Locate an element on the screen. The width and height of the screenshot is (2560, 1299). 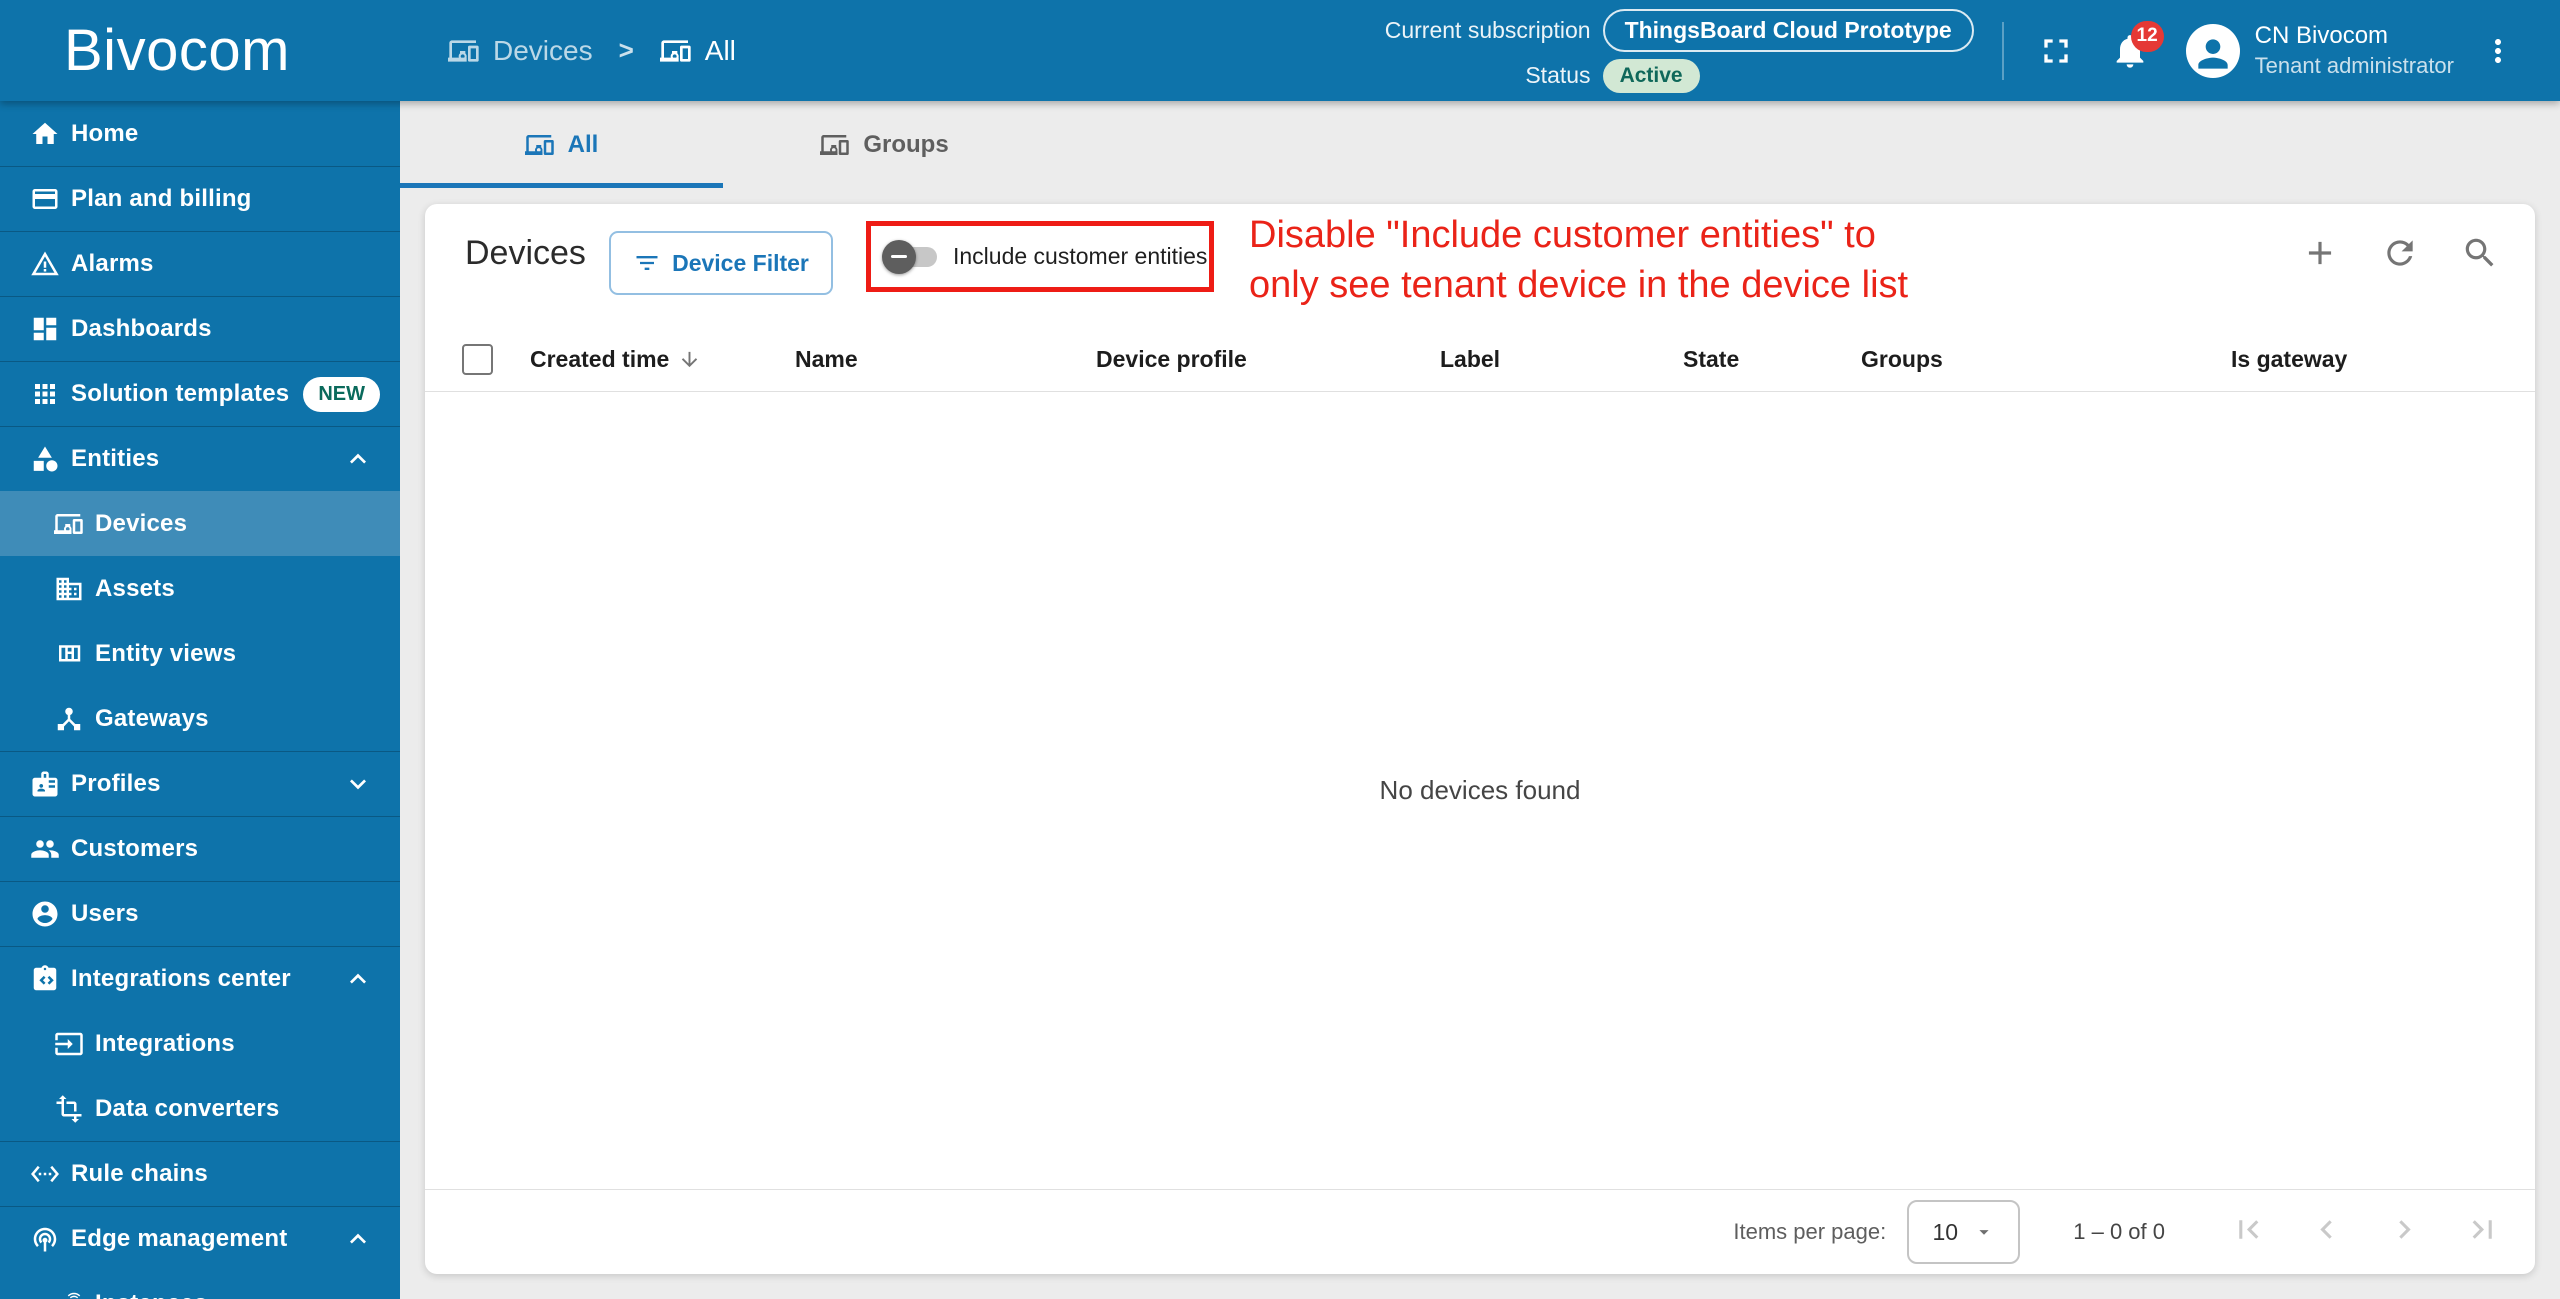
user-info: CN Bivocom Tenant administrator is located at coordinates (2354, 50).